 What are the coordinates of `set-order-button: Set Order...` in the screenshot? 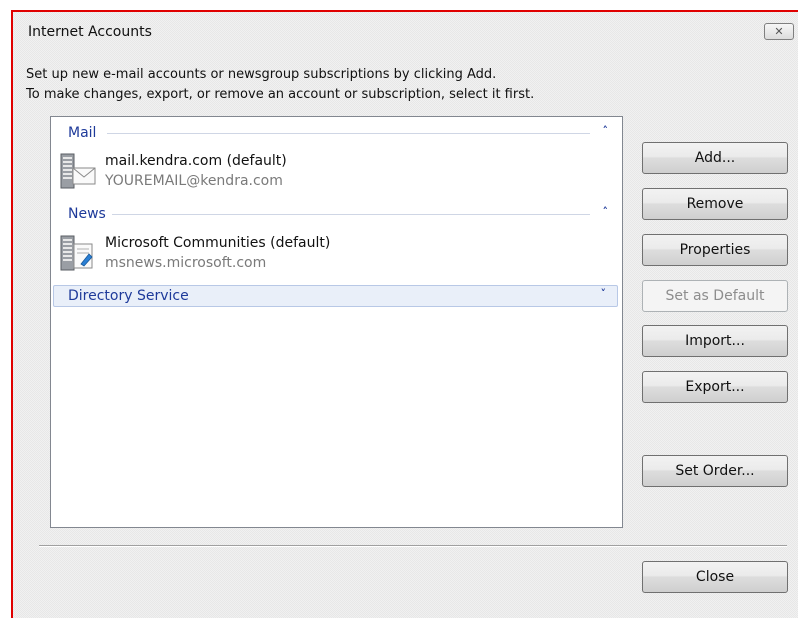 It's located at (715, 471).